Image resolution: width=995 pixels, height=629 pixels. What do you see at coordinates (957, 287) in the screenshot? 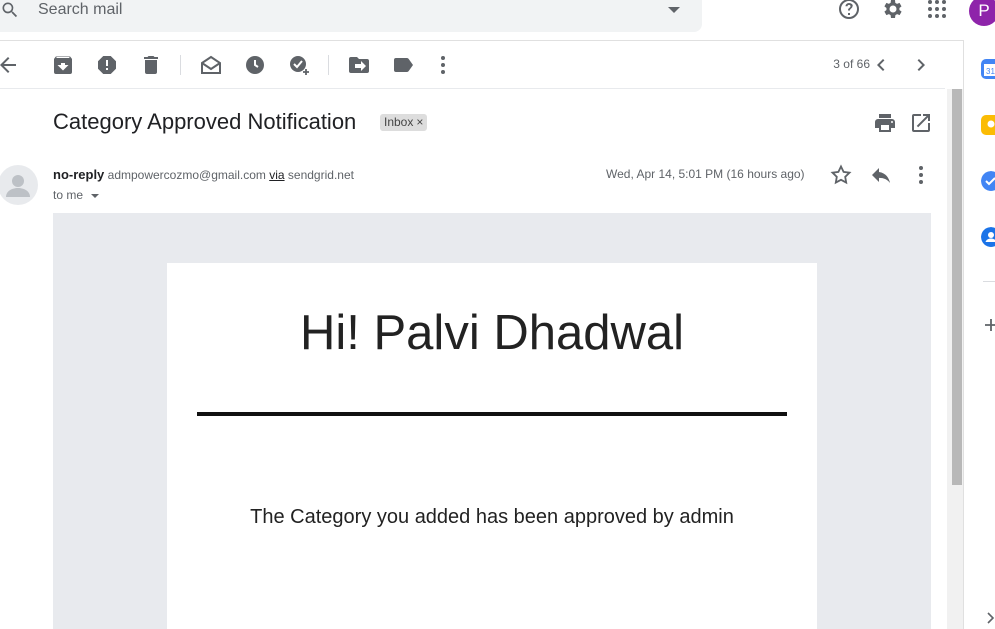
I see `scrollbar-thumb` at bounding box center [957, 287].